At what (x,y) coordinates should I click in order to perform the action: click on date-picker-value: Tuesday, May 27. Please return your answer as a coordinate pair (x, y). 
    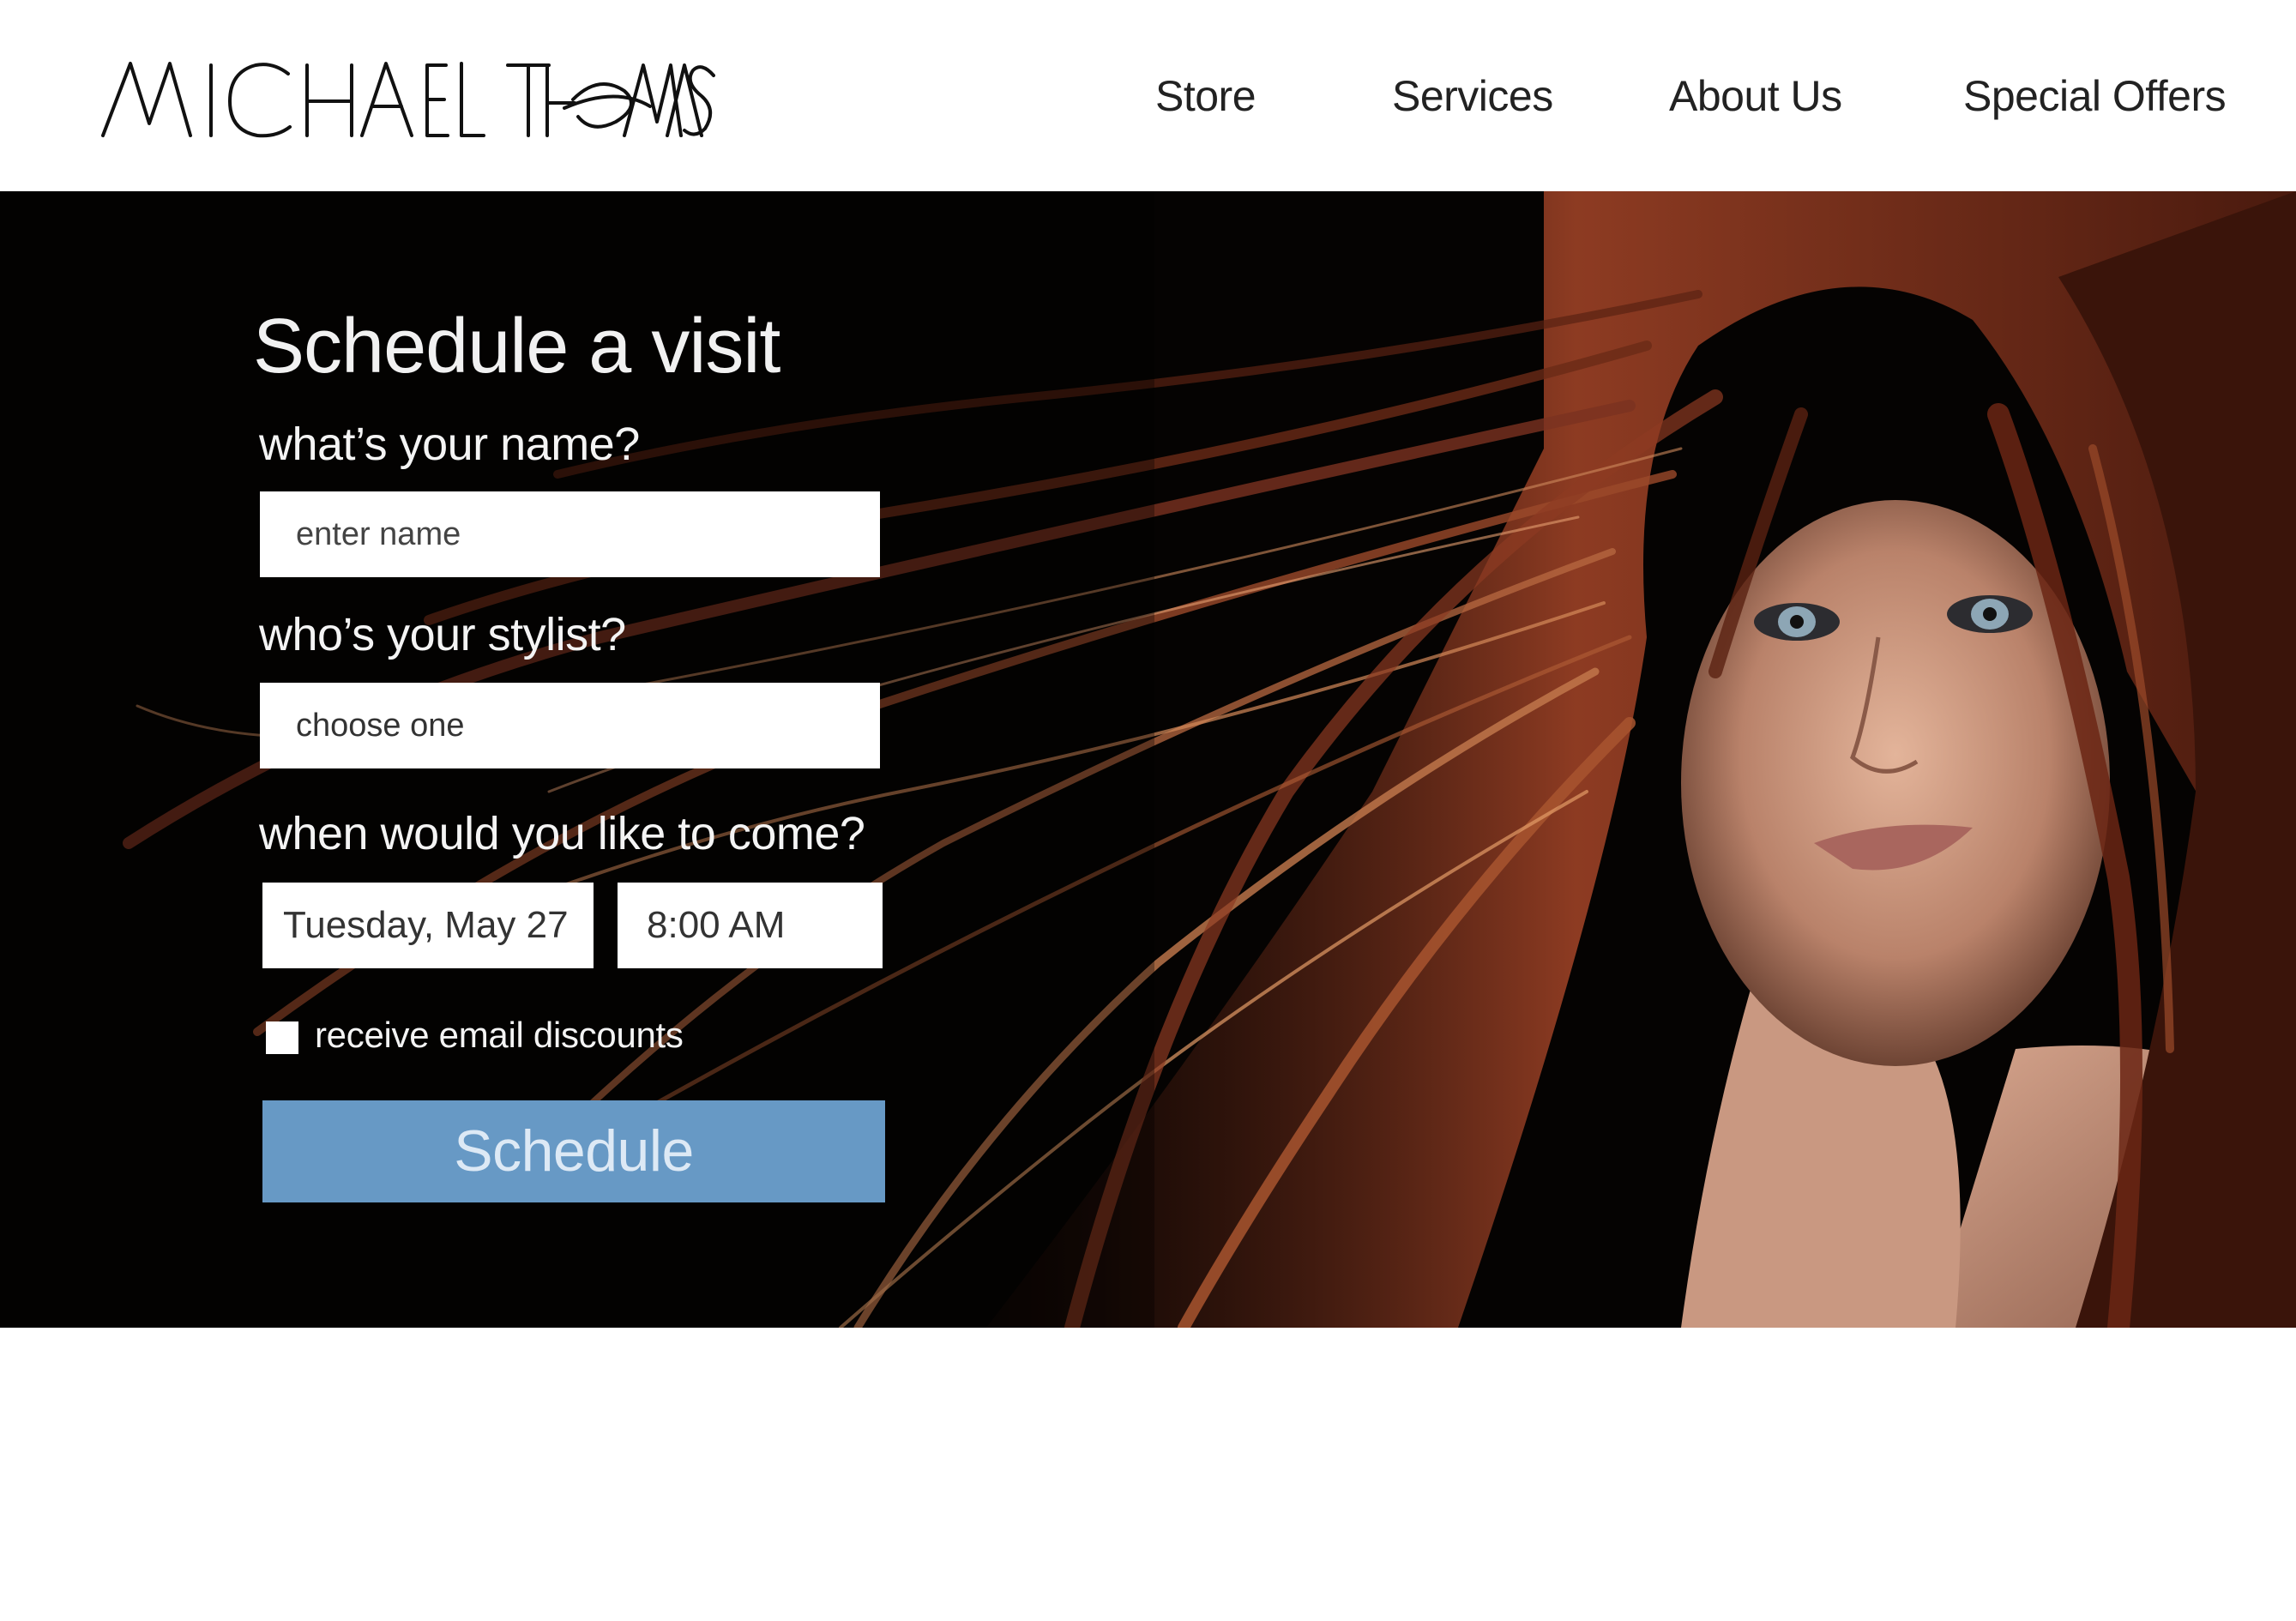
    Looking at the image, I should click on (426, 925).